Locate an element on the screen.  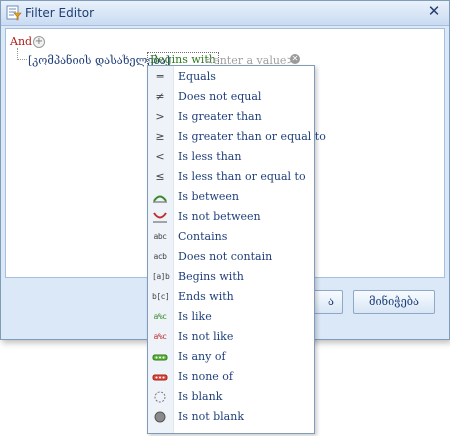
group-operator: And is located at coordinates (21, 41).